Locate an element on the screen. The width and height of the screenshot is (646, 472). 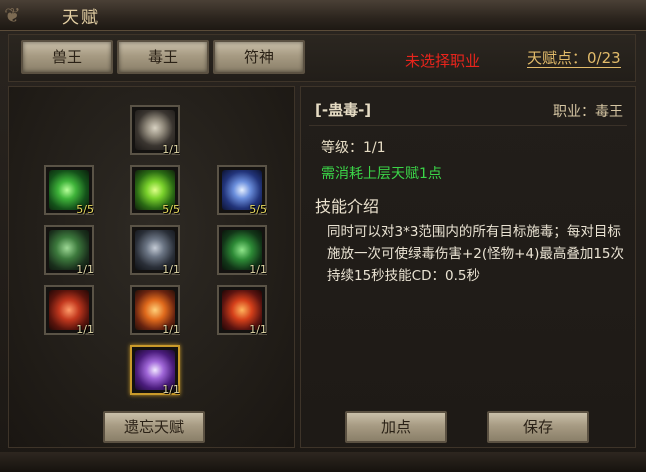
talent-node-purple-skulls: 1/1 is located at coordinates (155, 370).